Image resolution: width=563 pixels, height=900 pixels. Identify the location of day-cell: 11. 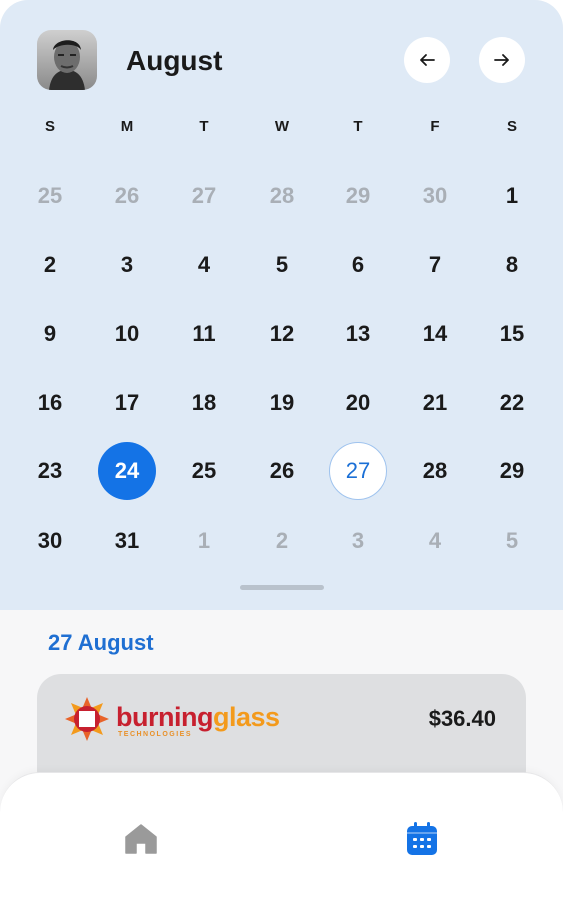
(204, 334).